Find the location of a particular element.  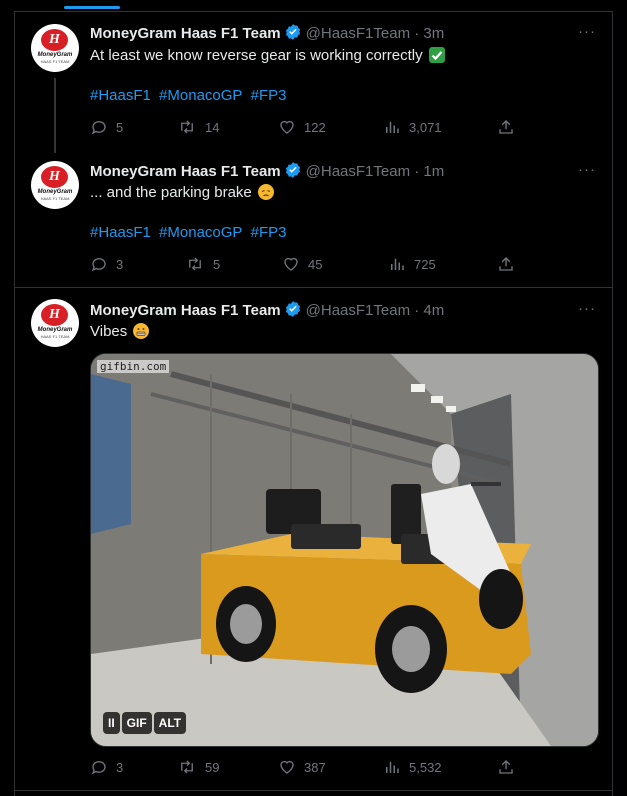

reply-button: 5 is located at coordinates (106, 128).